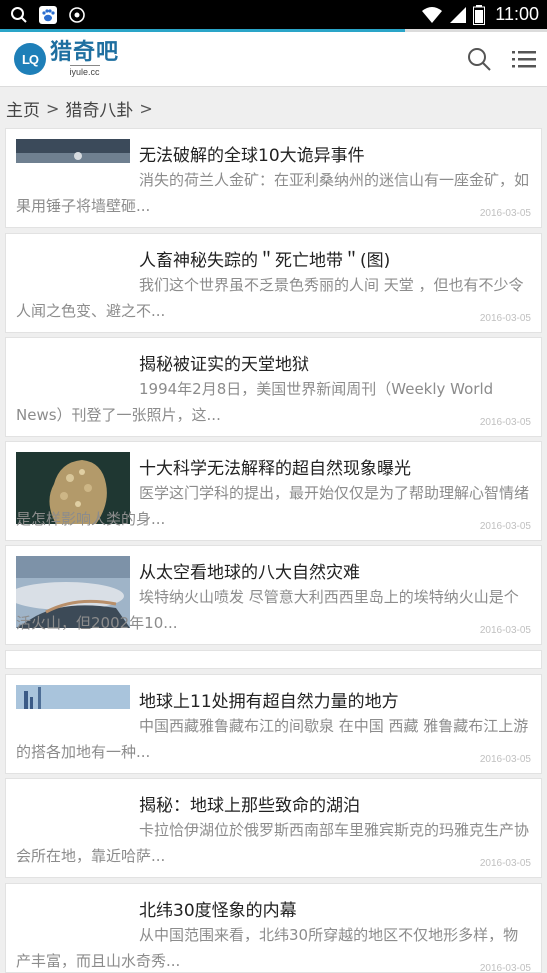 The image size is (547, 973). Describe the element at coordinates (218, 908) in the screenshot. I see `article-title: 北纬30度怪象的内幕` at that location.